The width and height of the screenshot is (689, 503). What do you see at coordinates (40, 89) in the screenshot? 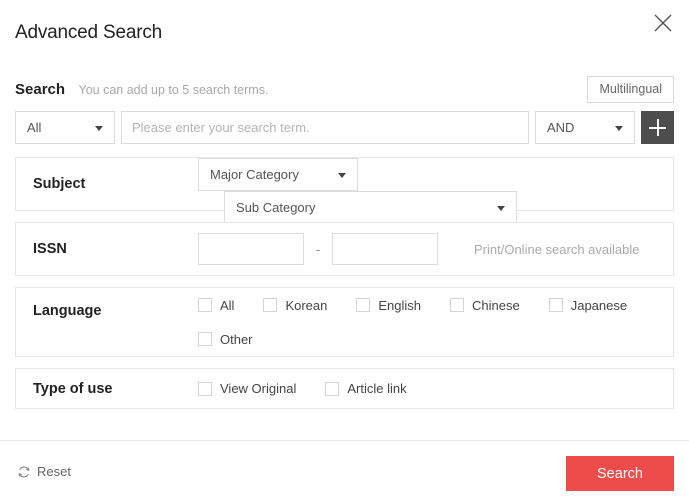
I see `search-section-label: Search` at bounding box center [40, 89].